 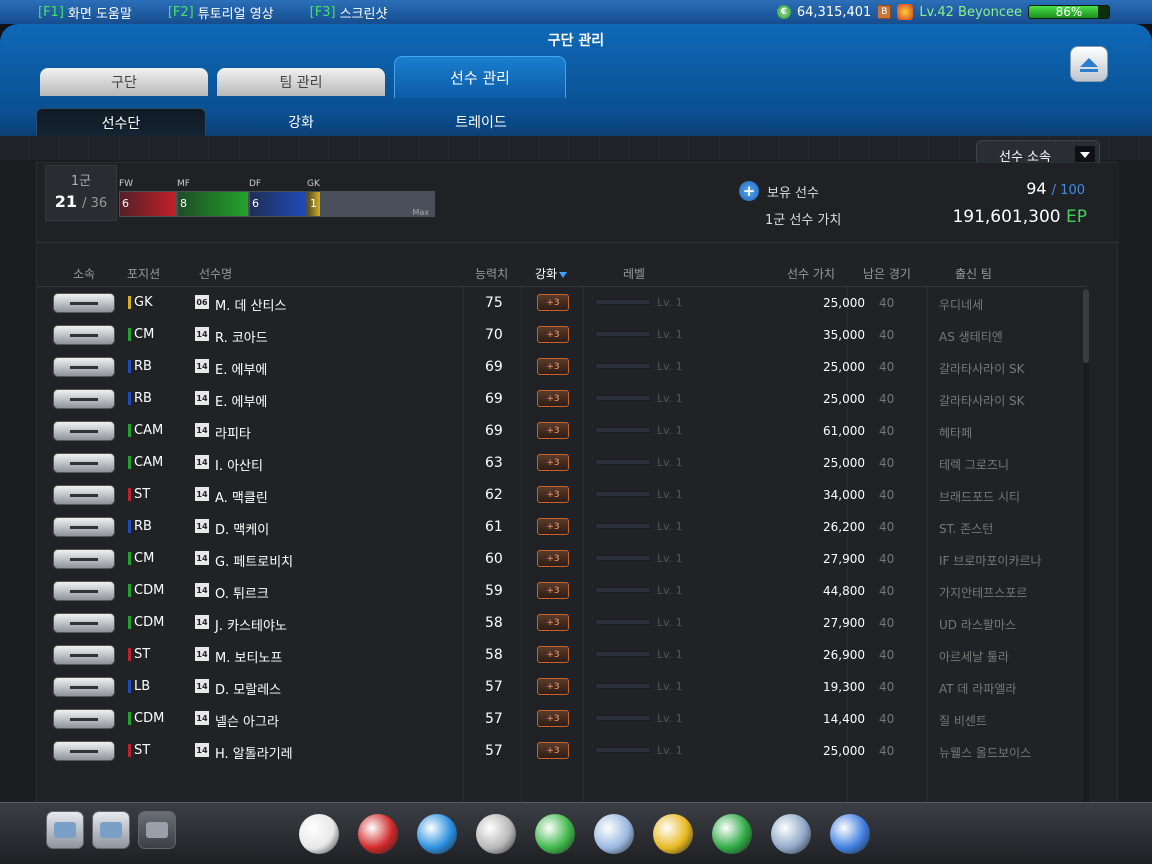 I want to click on eject-icon, so click(x=1089, y=62).